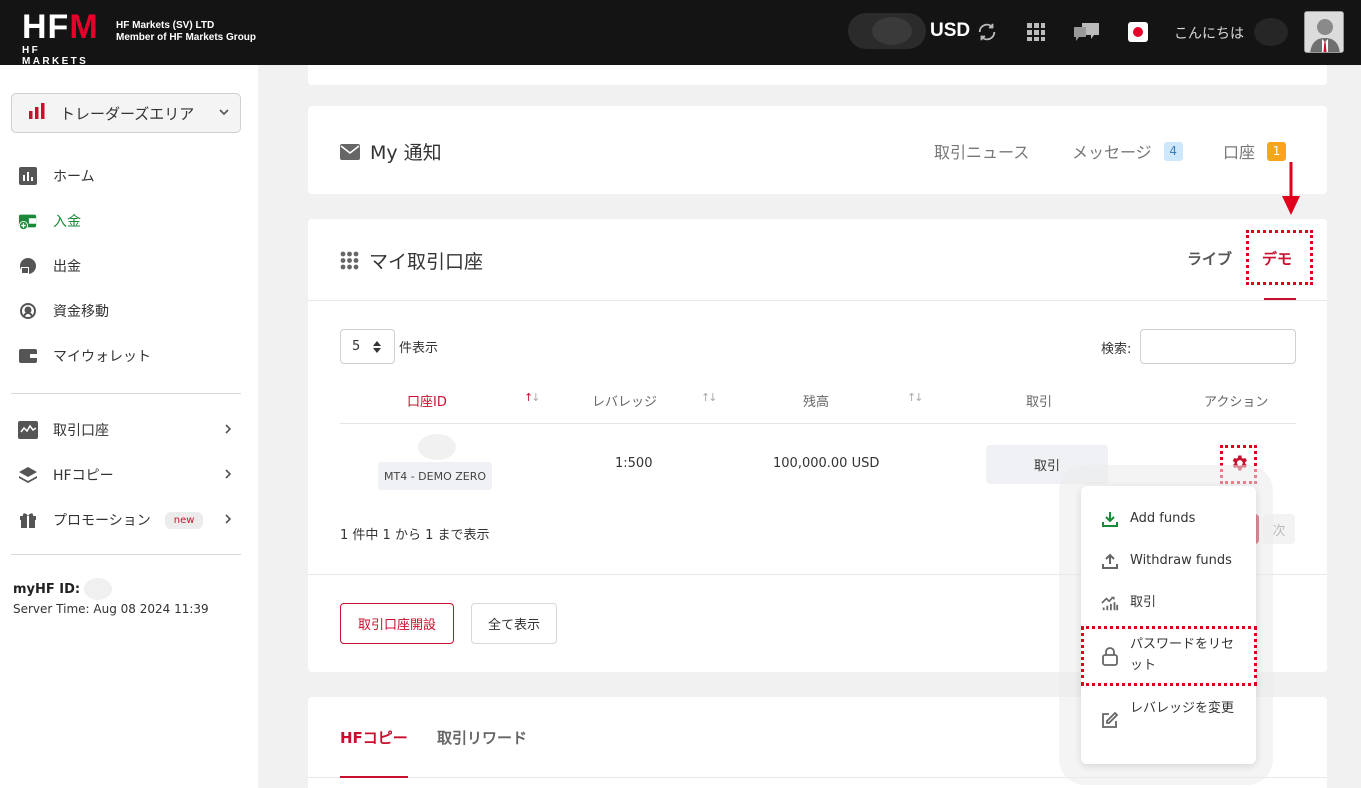  What do you see at coordinates (826, 463) in the screenshot?
I see `balance-value: 100,000.00 USD` at bounding box center [826, 463].